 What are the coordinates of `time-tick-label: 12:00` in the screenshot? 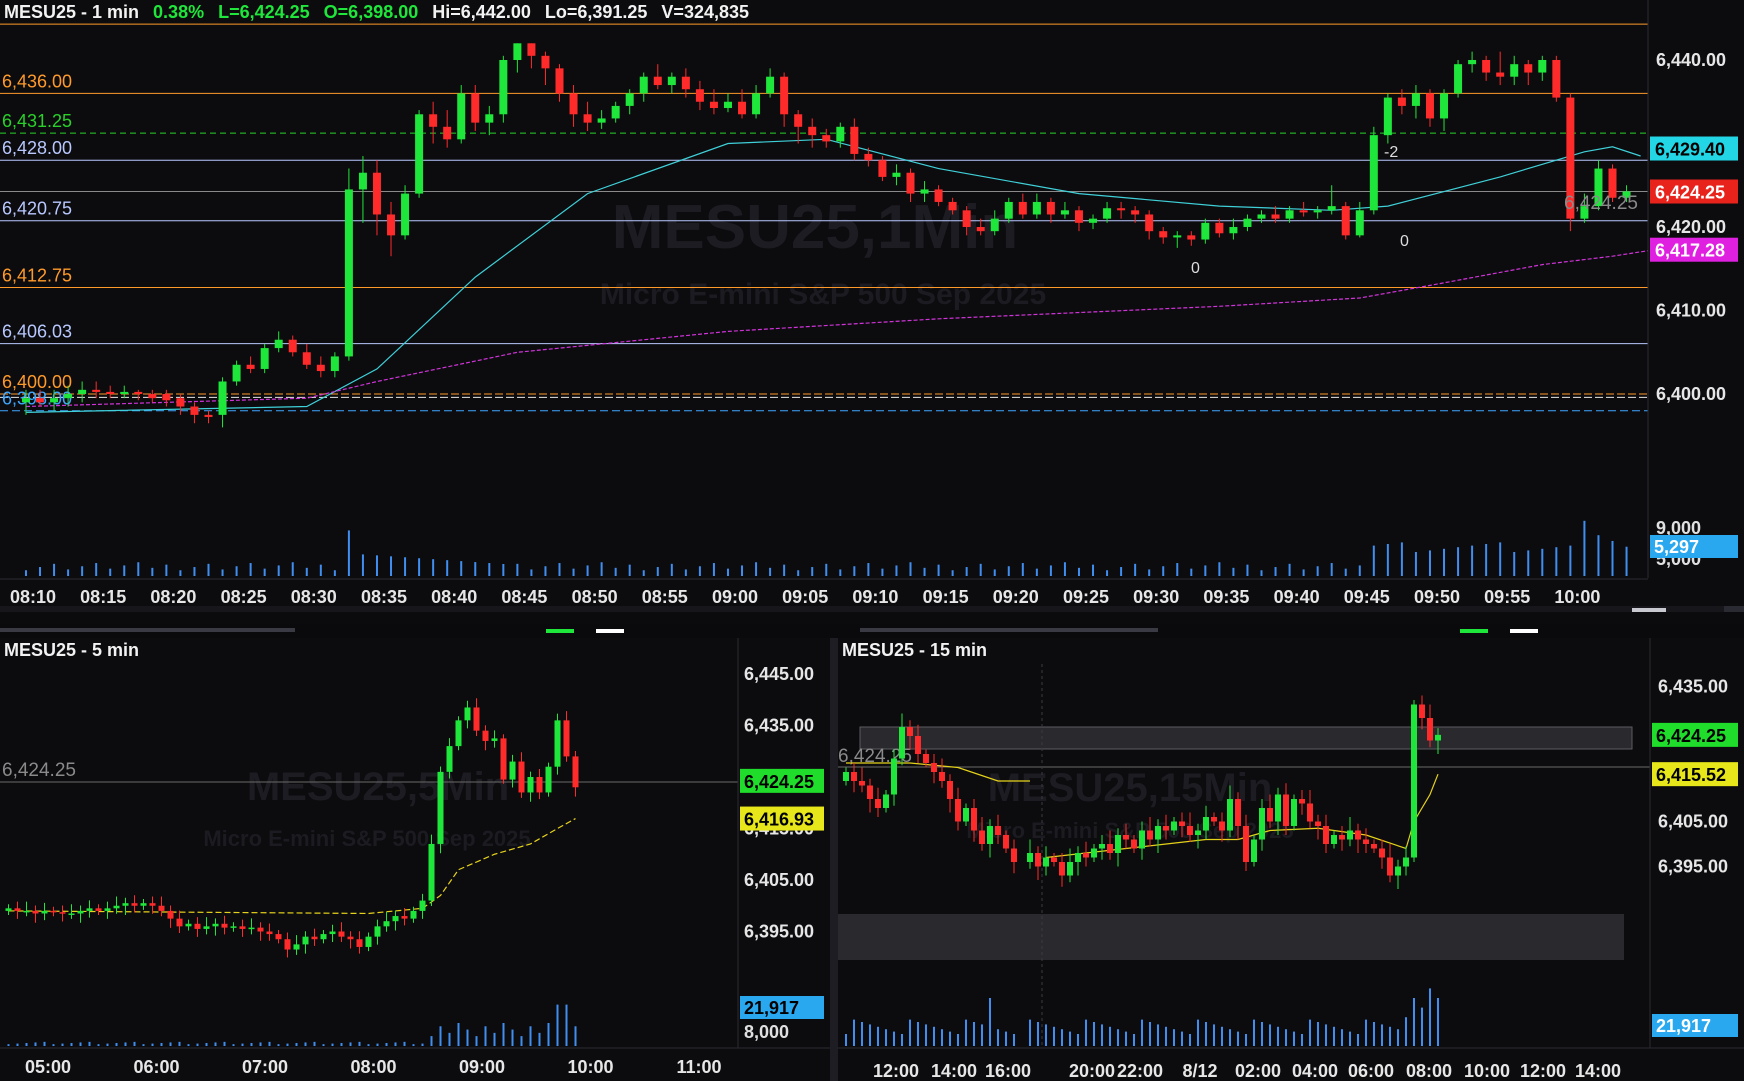 It's located at (1543, 1071).